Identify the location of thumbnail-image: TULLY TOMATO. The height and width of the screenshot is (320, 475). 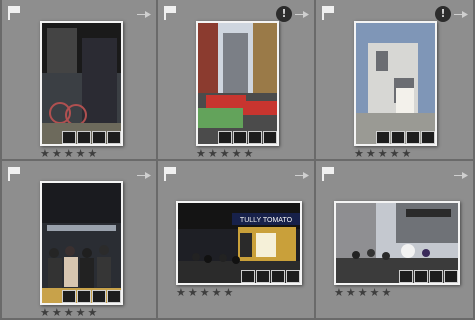
(239, 243).